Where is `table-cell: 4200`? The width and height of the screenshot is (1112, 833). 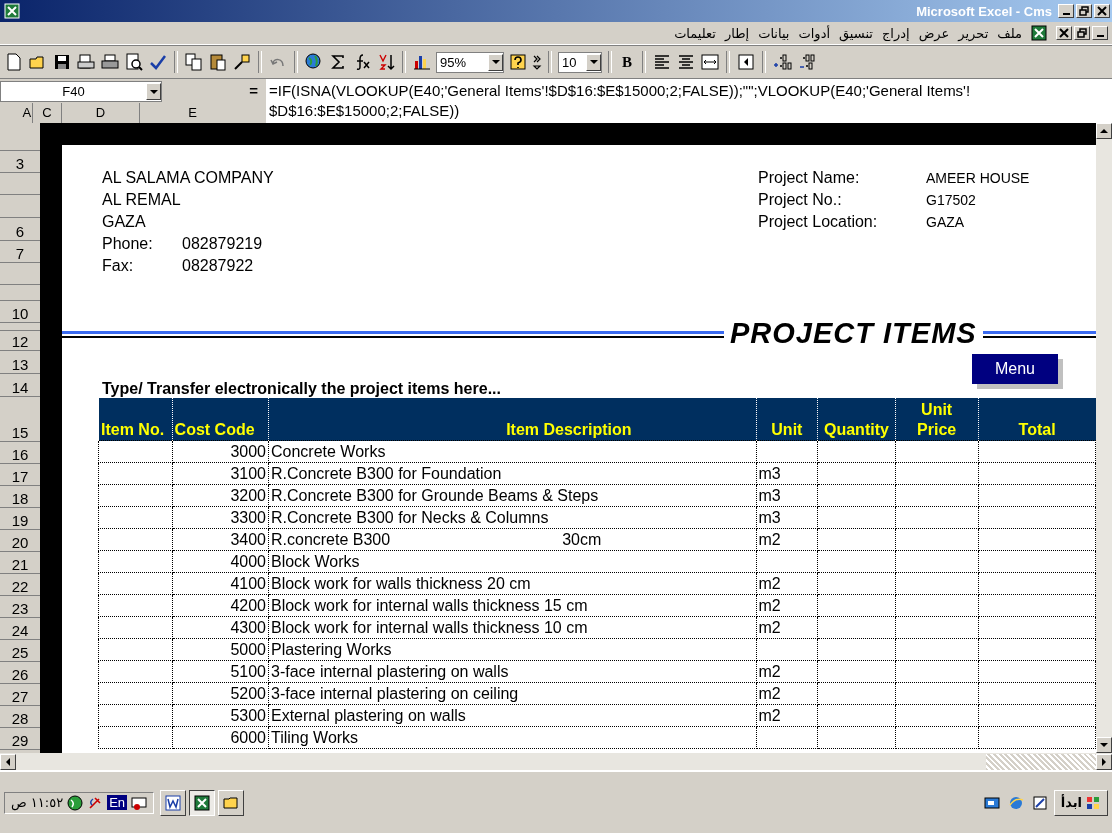 table-cell: 4200 is located at coordinates (220, 605).